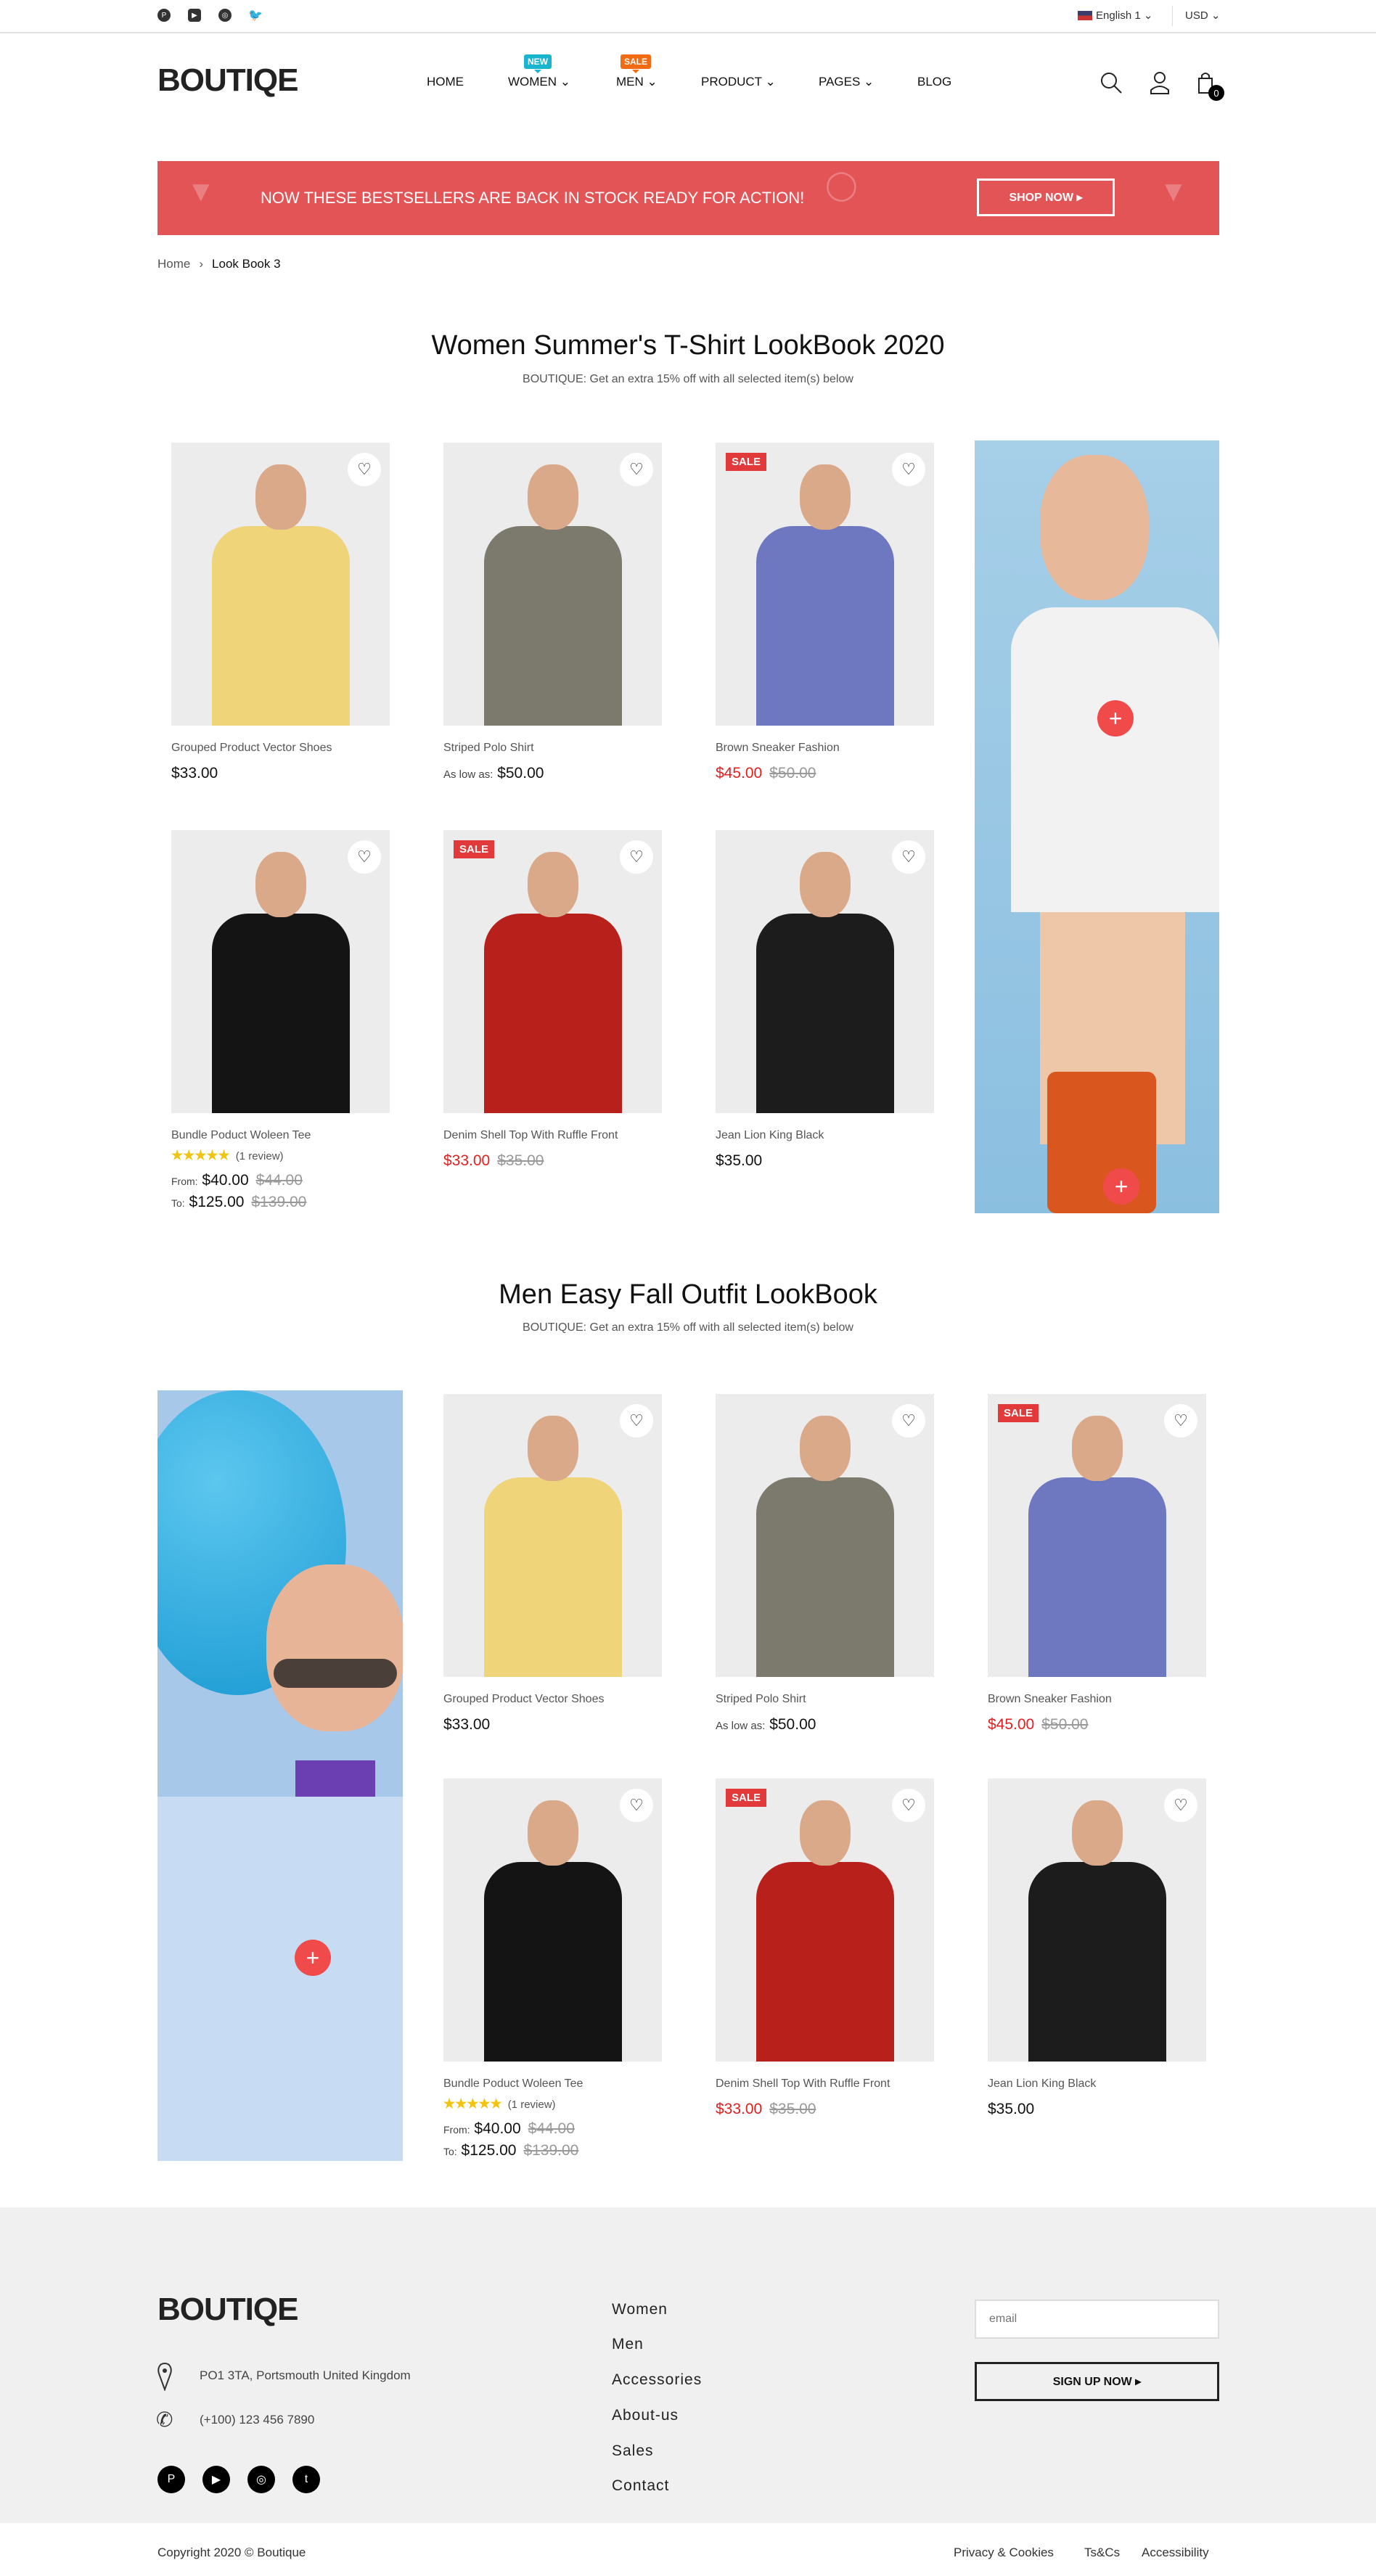  What do you see at coordinates (280, 1775) in the screenshot?
I see `lookbook-image-men: +` at bounding box center [280, 1775].